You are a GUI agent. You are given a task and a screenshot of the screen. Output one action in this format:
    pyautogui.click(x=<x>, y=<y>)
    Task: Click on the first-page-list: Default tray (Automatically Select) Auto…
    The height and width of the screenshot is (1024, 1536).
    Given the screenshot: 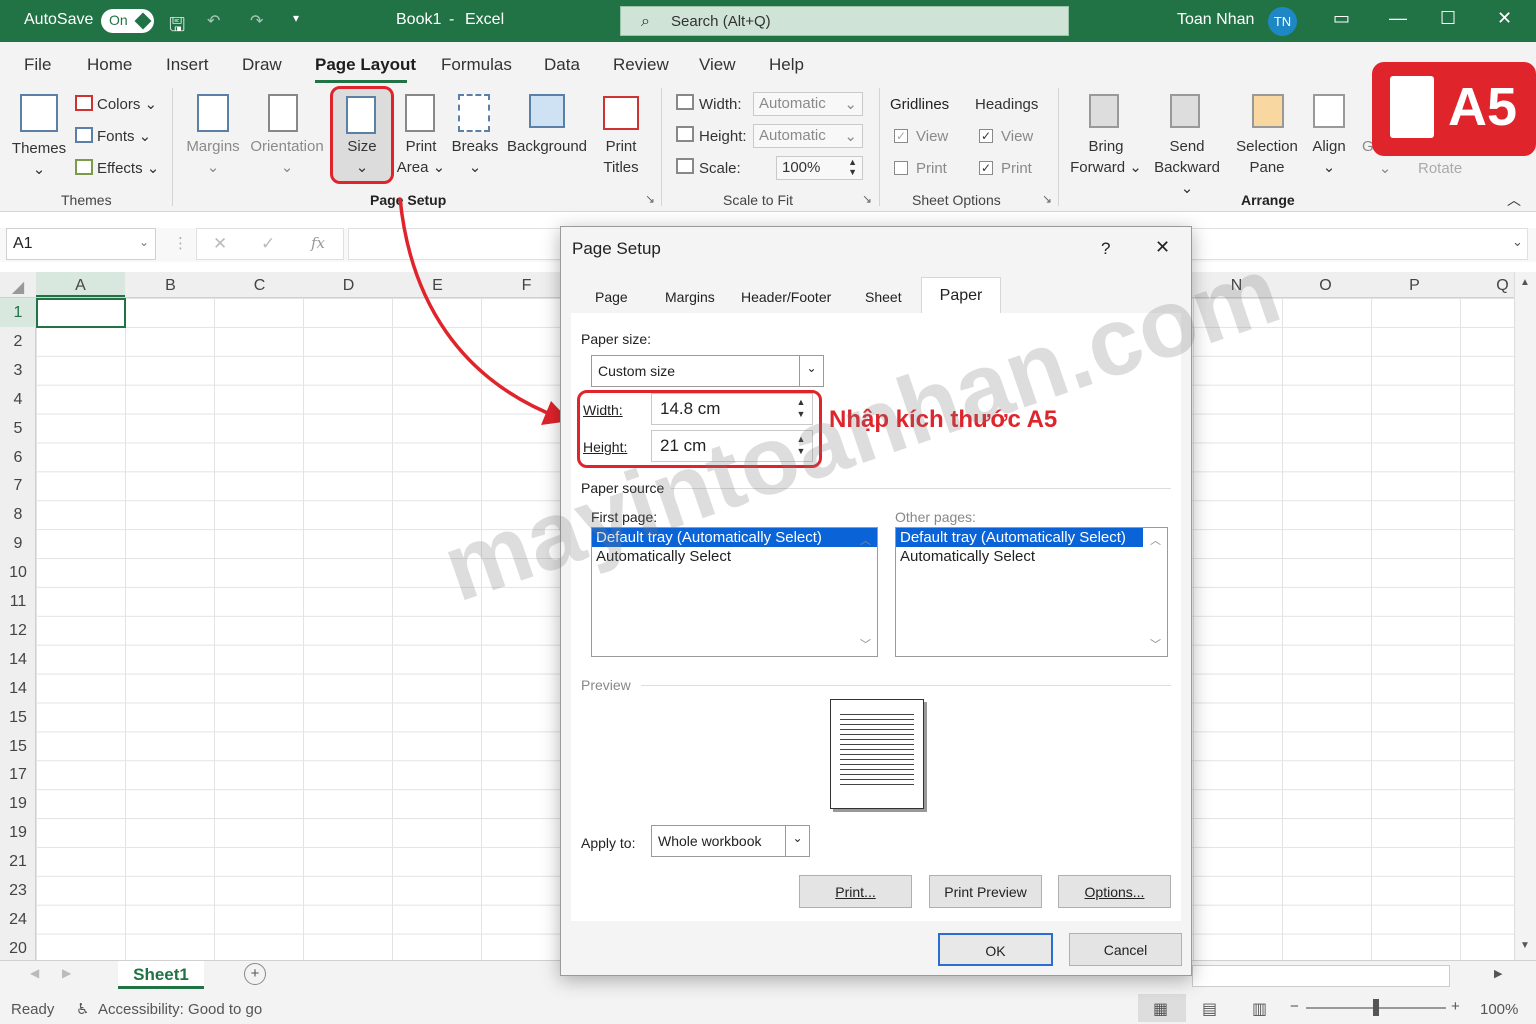 What is the action you would take?
    pyautogui.click(x=734, y=592)
    